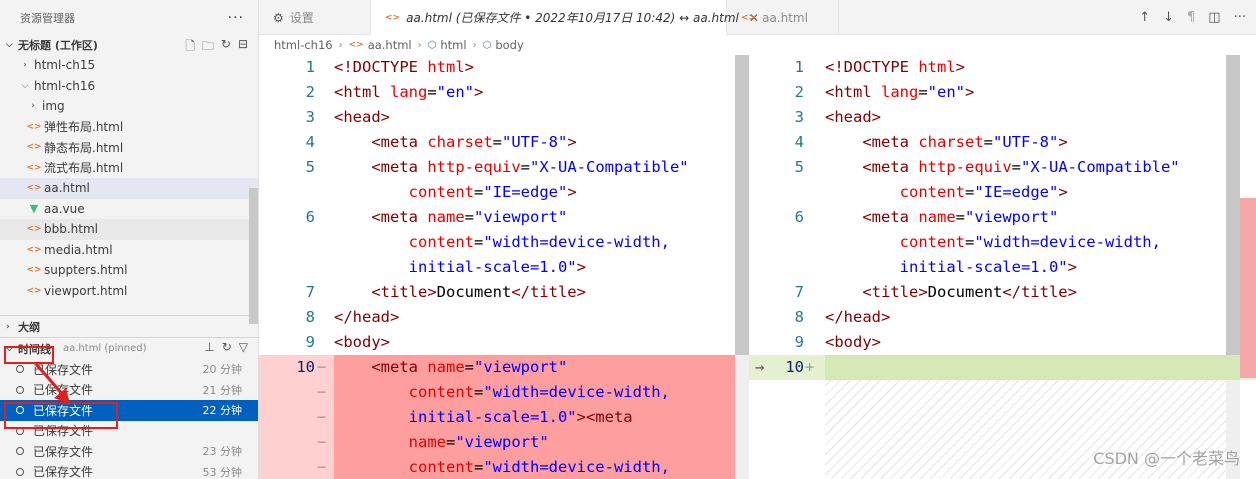  Describe the element at coordinates (243, 347) in the screenshot. I see `filter-icon: ▽` at that location.